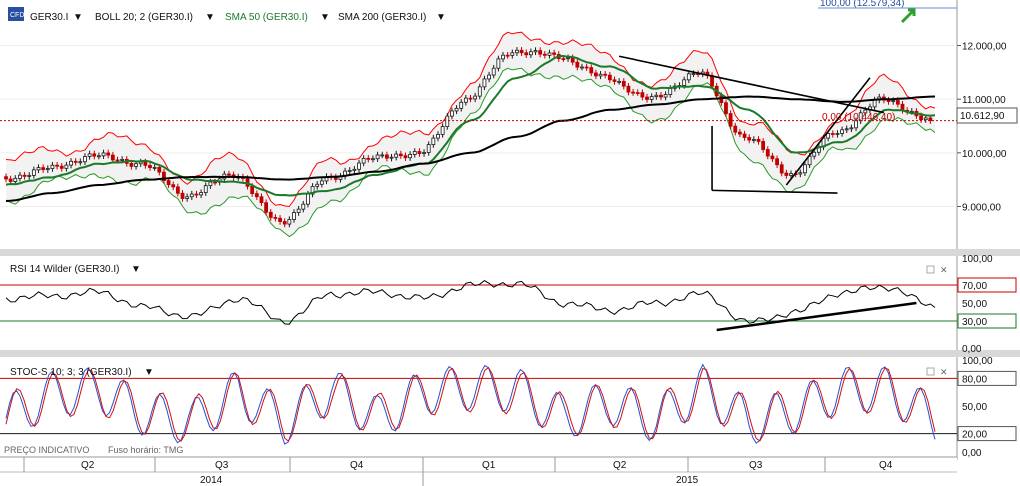 The width and height of the screenshot is (1020, 486). Describe the element at coordinates (984, 47) in the screenshot. I see `price-tick-label: 12.000,00` at that location.